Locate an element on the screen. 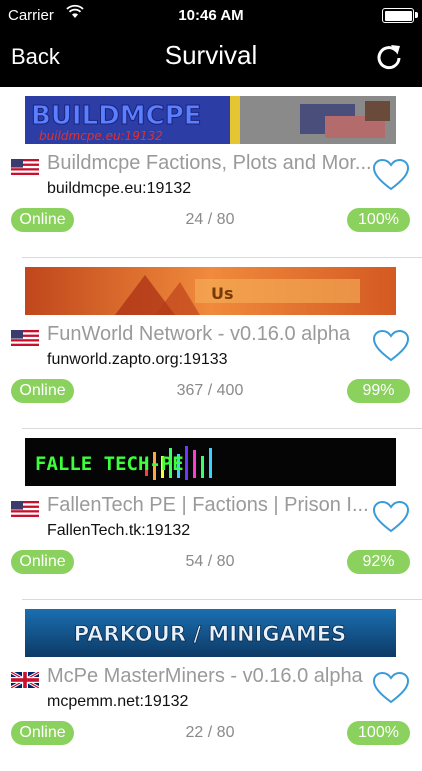  banner-title: PARKOUR / MINIGAMES is located at coordinates (210, 634).